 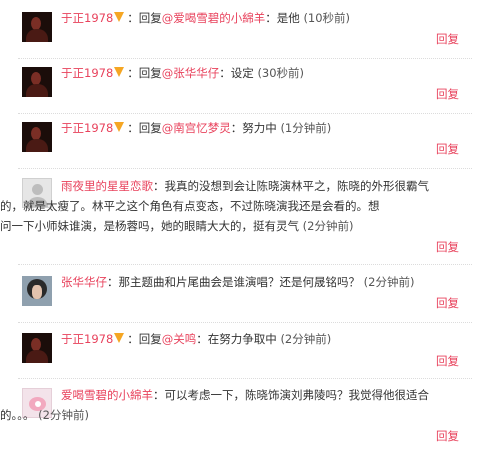 What do you see at coordinates (327, 18) in the screenshot?
I see `comment-time: (10秒前)` at bounding box center [327, 18].